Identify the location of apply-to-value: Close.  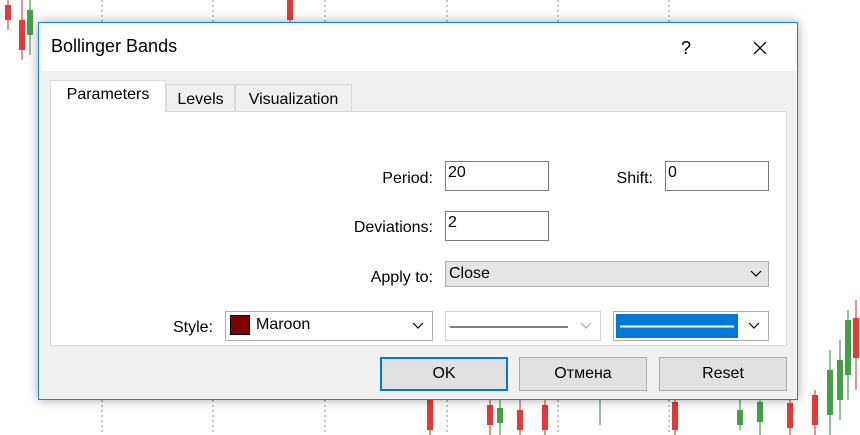
(469, 273).